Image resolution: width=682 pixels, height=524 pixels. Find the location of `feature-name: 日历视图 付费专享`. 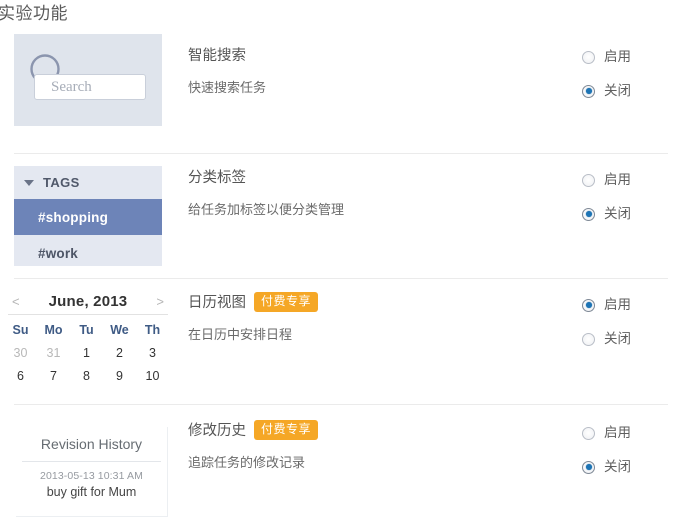

feature-name: 日历视图 付费专享 is located at coordinates (373, 302).